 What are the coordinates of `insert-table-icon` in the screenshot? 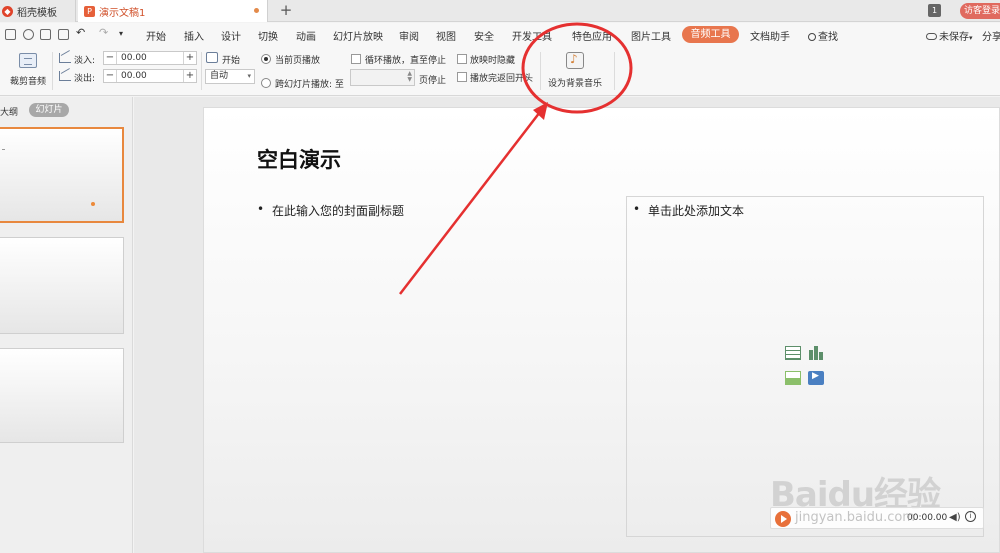 It's located at (793, 353).